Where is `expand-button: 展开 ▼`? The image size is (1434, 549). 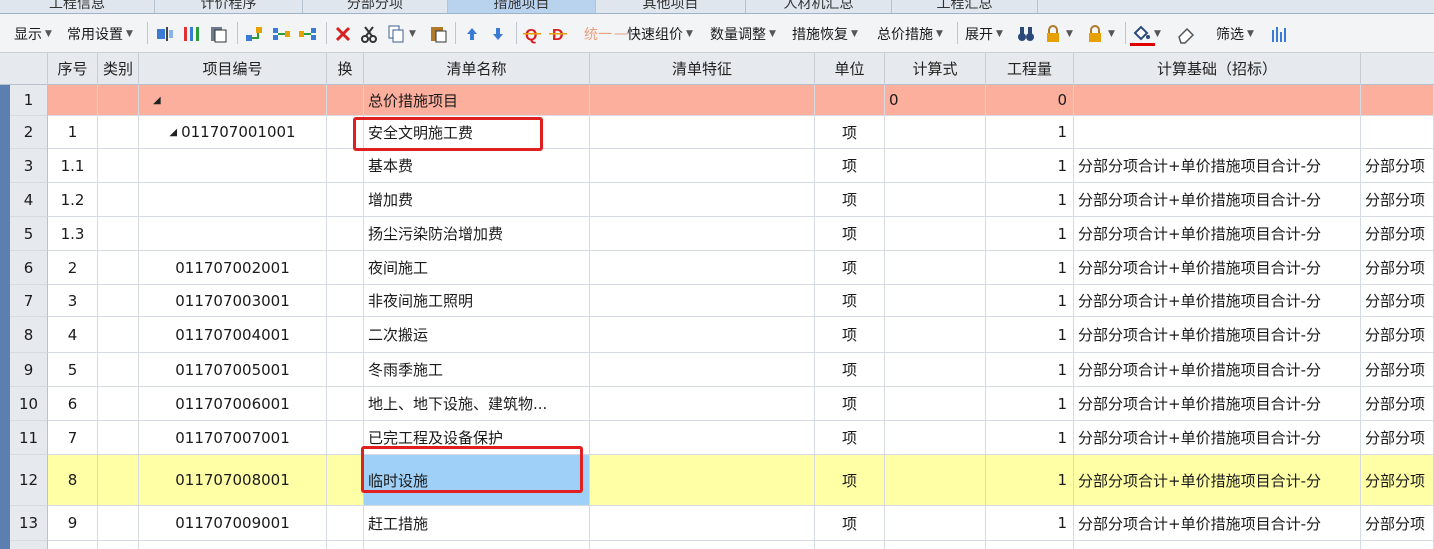 expand-button: 展开 ▼ is located at coordinates (984, 33).